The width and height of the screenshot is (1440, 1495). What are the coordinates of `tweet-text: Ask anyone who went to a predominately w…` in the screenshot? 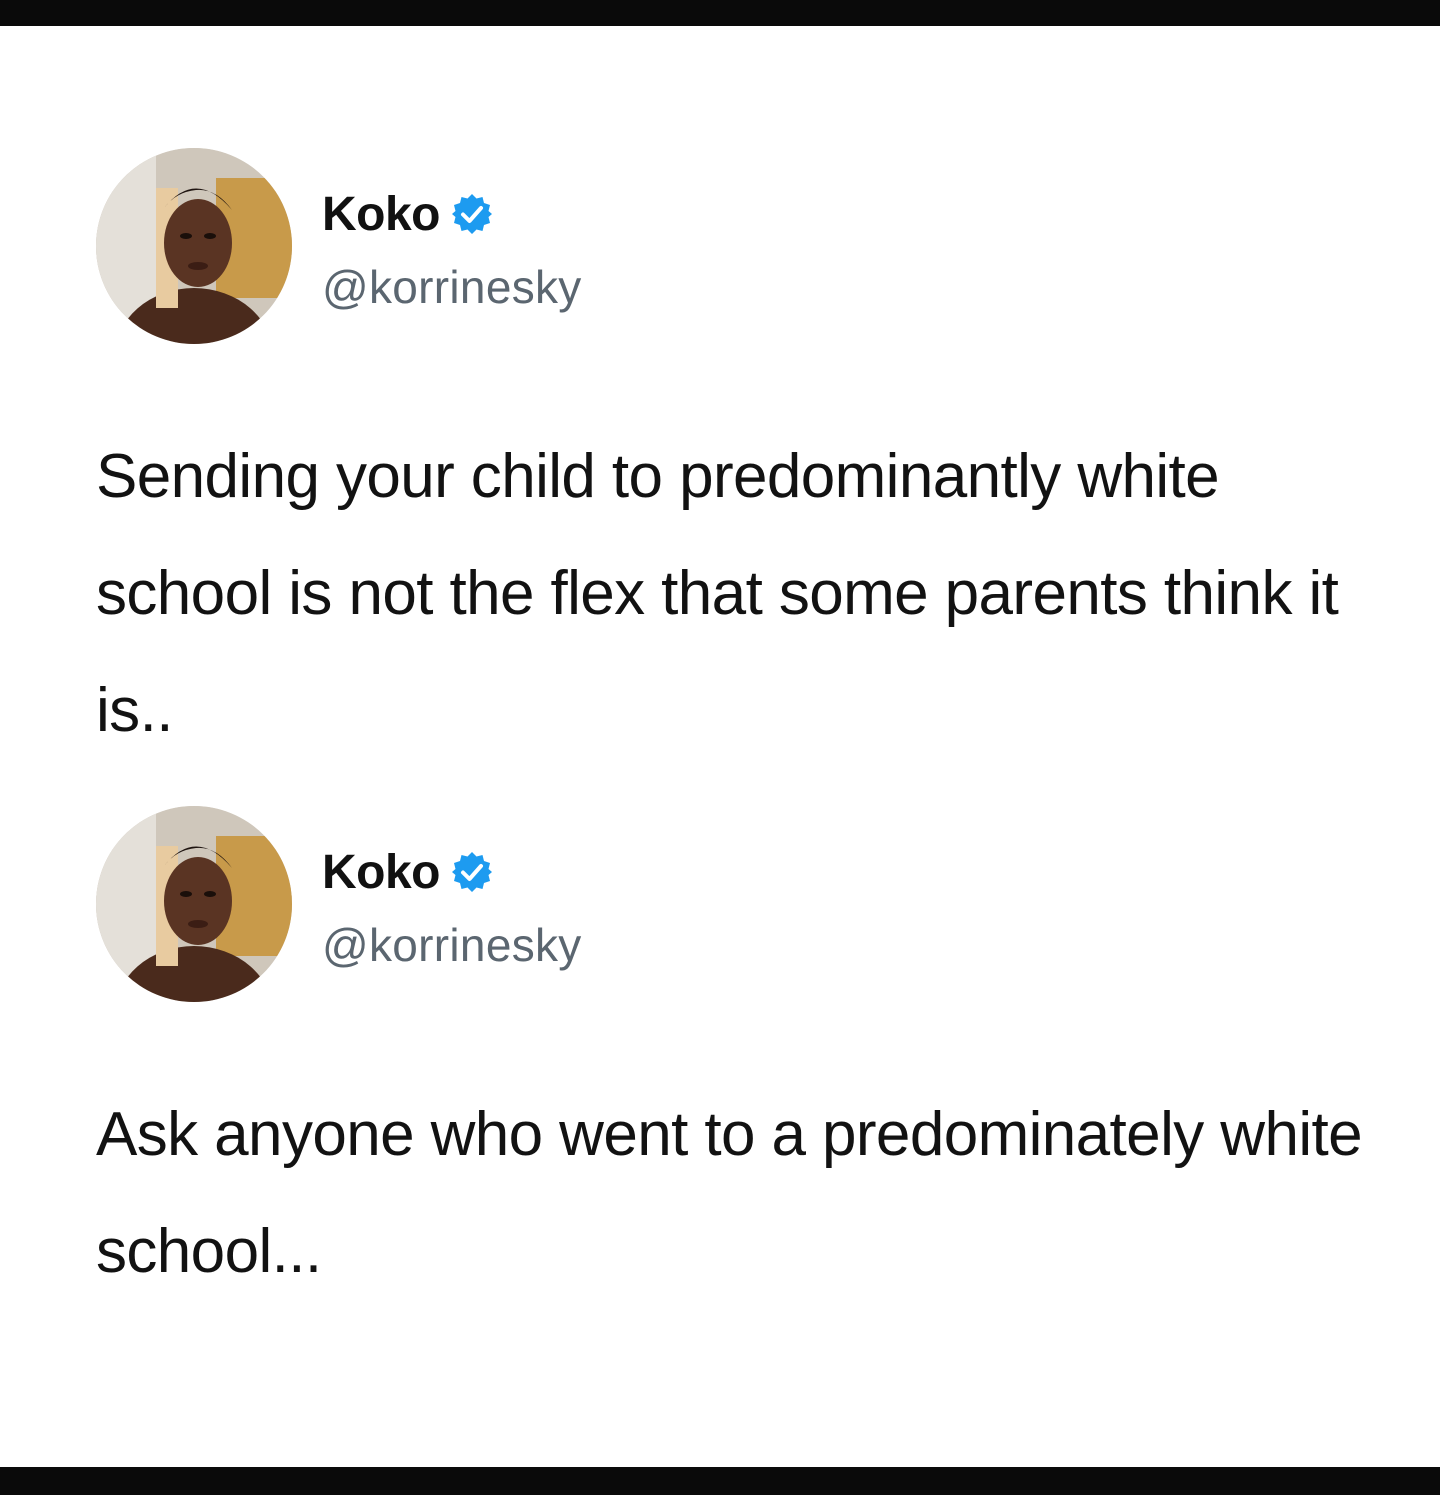 It's located at (729, 1193).